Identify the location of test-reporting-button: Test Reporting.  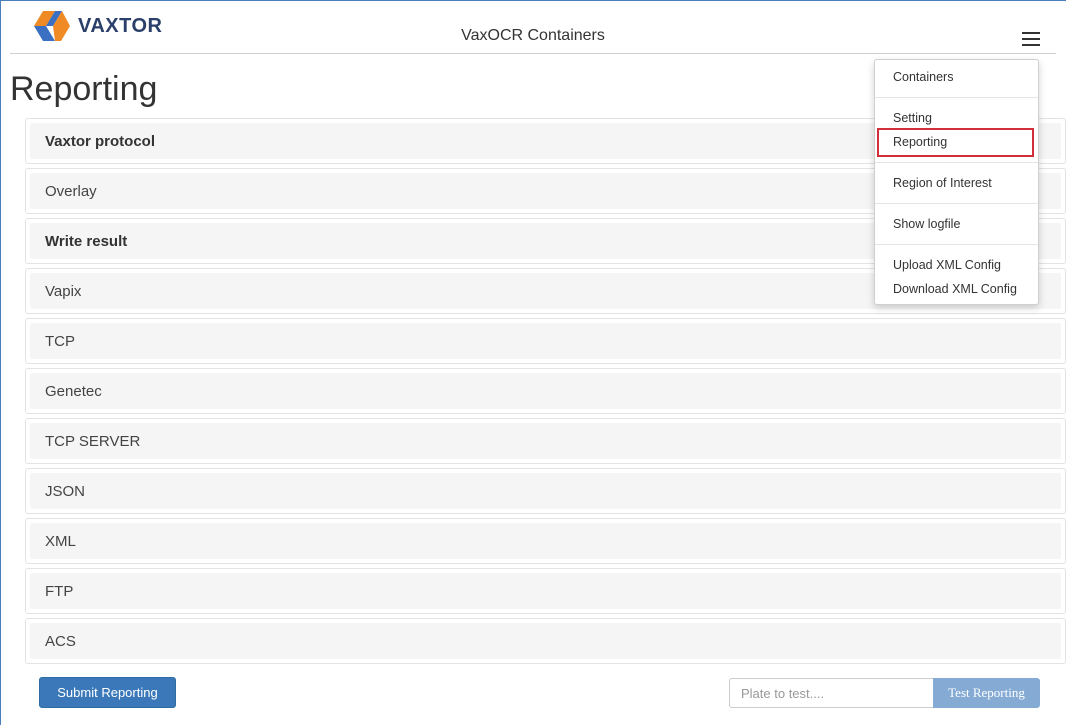
(986, 693).